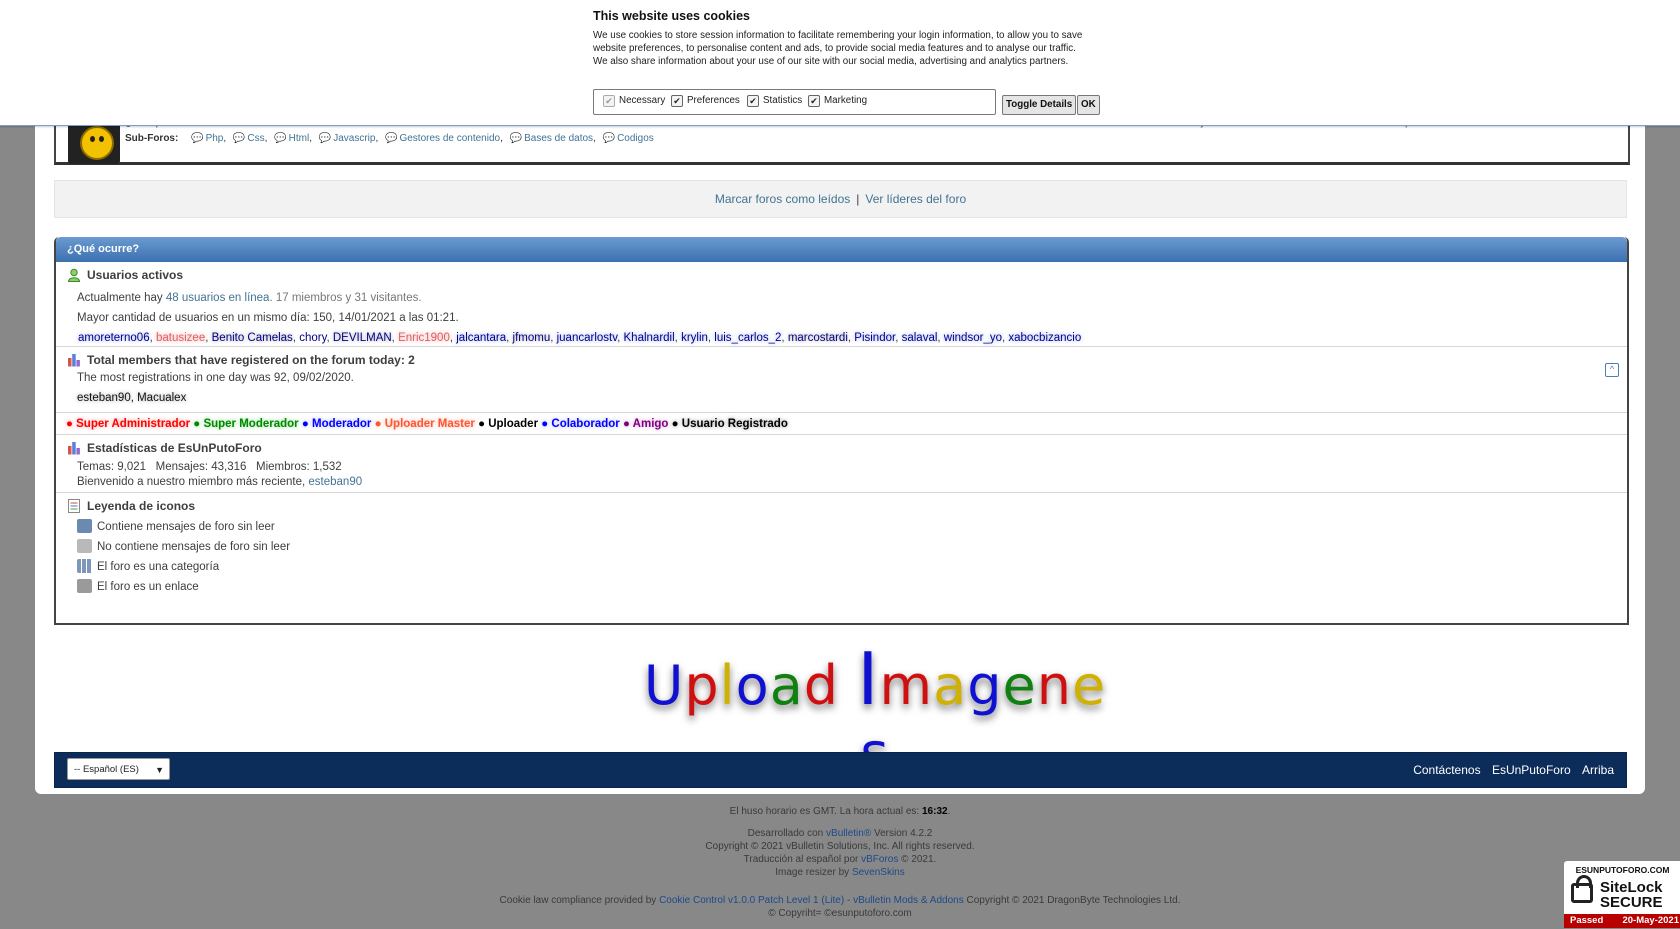  What do you see at coordinates (747, 338) in the screenshot?
I see `online-user-link: luis_carlos_2` at bounding box center [747, 338].